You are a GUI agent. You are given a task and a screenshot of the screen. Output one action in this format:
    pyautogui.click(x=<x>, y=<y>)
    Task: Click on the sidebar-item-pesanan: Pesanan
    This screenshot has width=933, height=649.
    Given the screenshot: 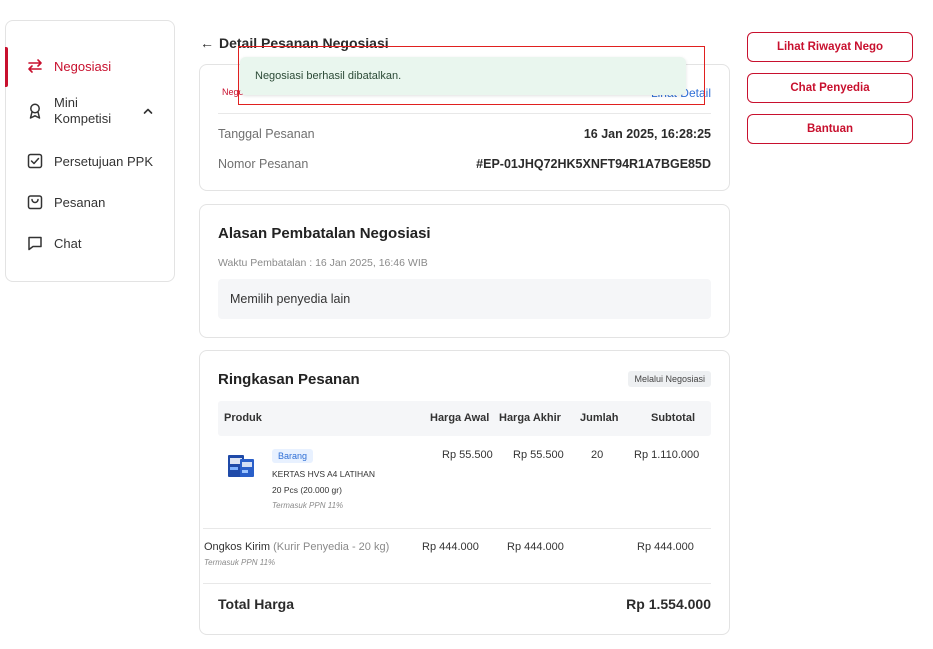 What is the action you would take?
    pyautogui.click(x=90, y=202)
    